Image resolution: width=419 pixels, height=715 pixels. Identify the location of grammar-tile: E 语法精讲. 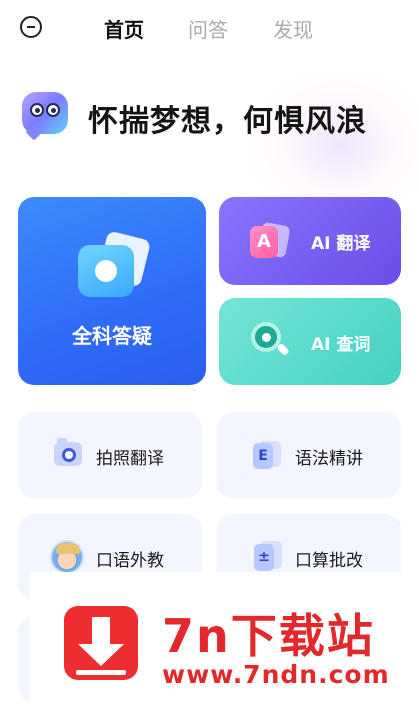
(309, 455).